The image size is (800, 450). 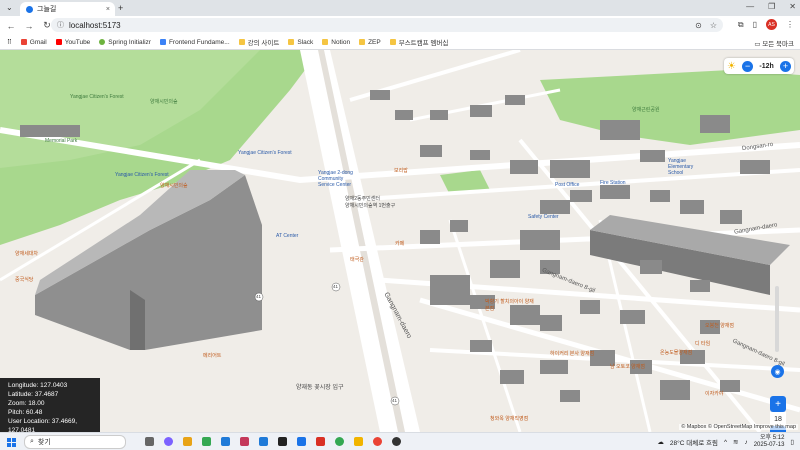 I want to click on forward-icon: →, so click(x=29, y=26).